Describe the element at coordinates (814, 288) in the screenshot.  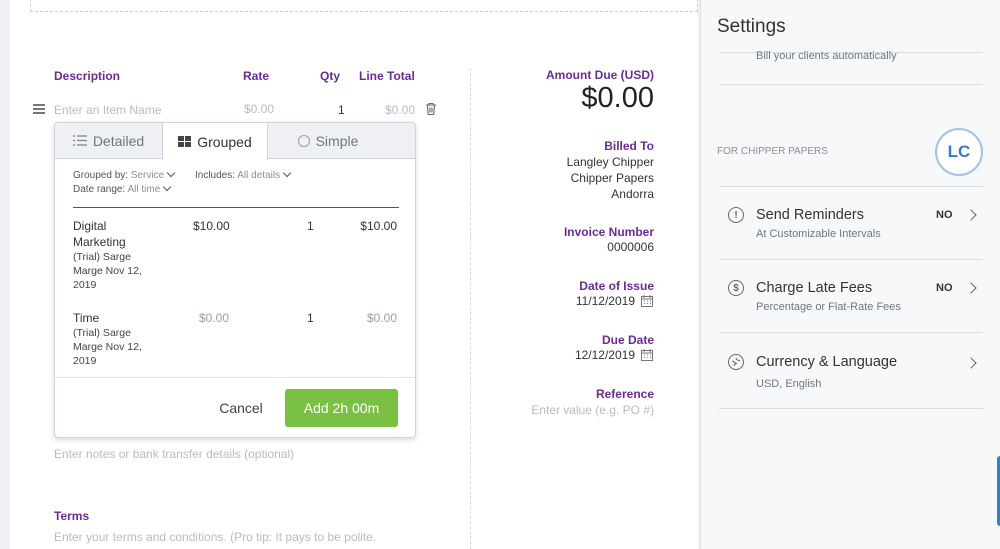
I see `setting-title: Charge Late Fees` at that location.